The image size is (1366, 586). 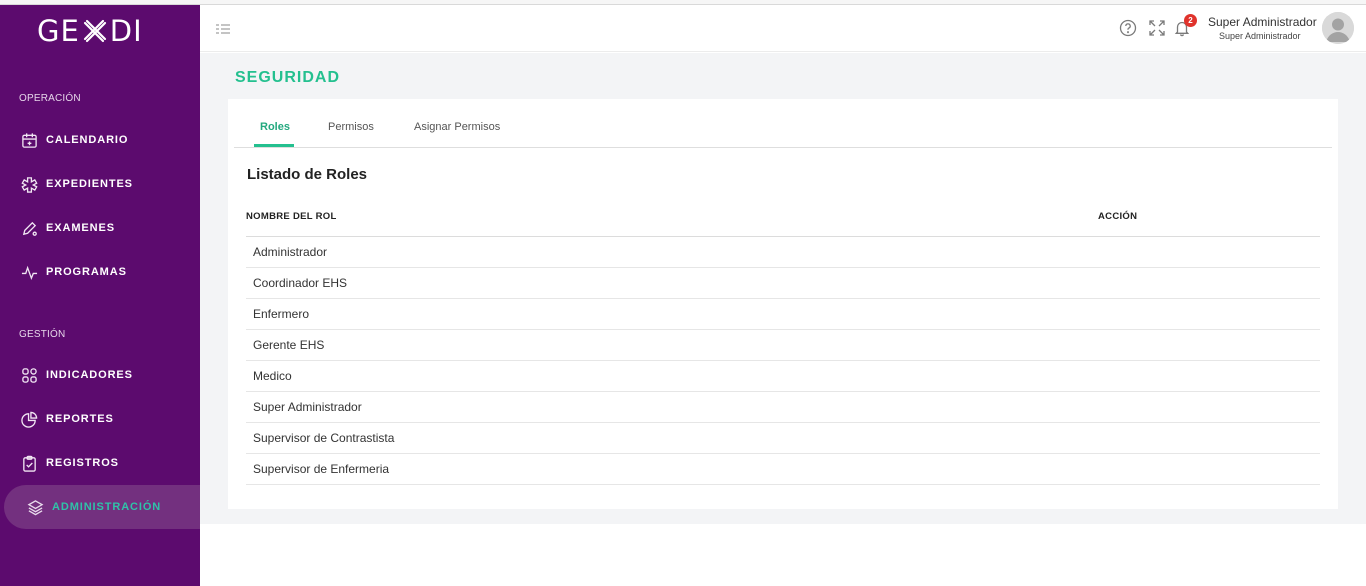 I want to click on table-row: Gerente EHS, so click(x=783, y=345).